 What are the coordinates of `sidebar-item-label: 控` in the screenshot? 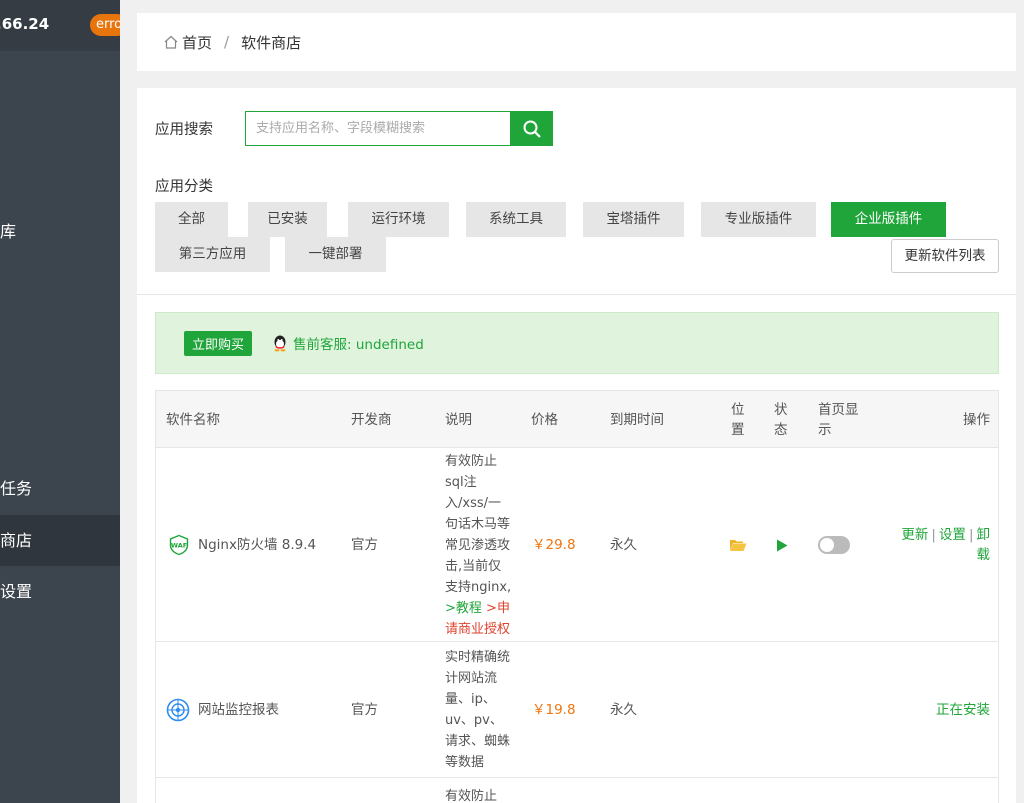 It's located at (52, 283).